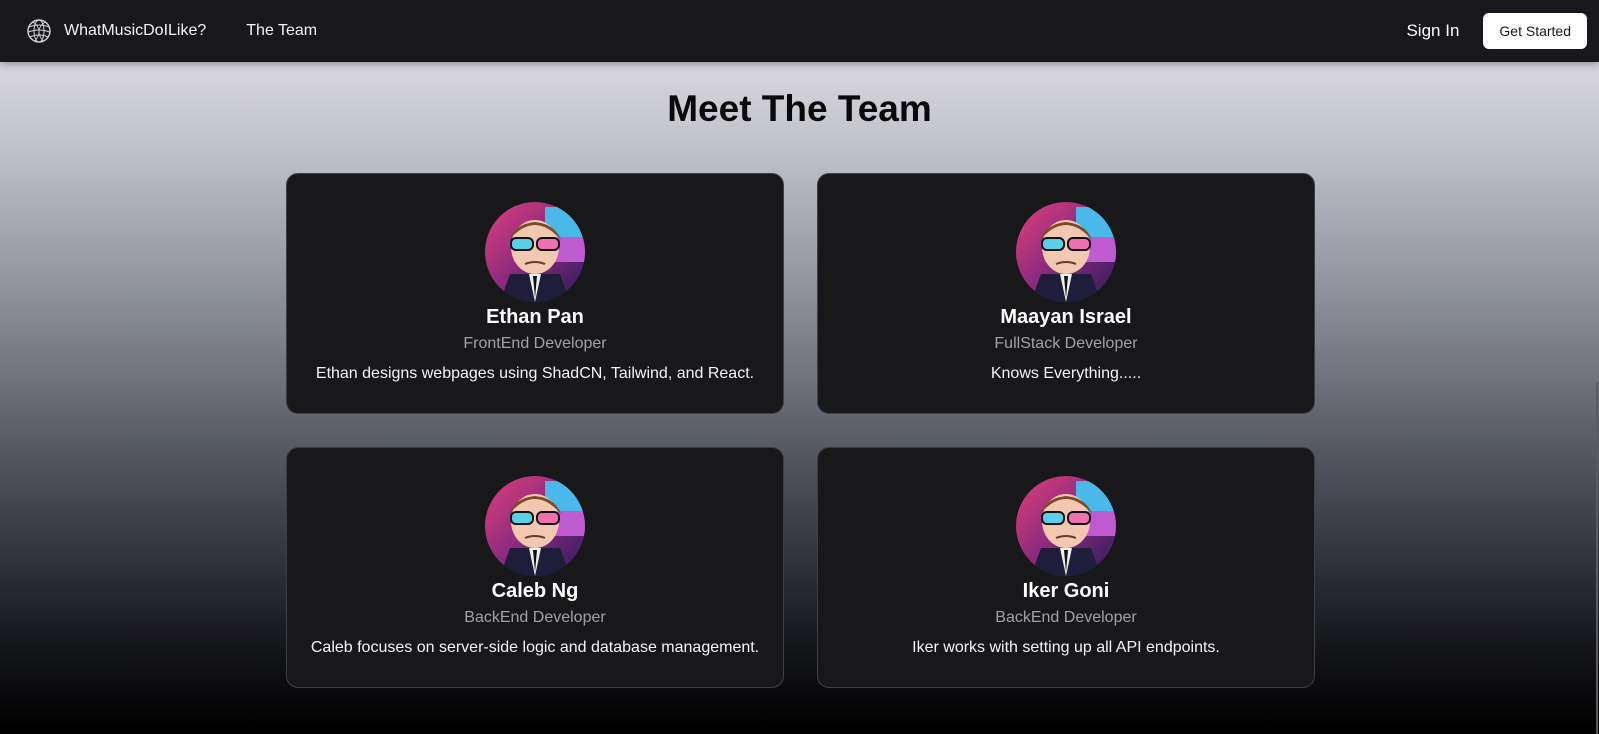 Image resolution: width=1599 pixels, height=734 pixels. I want to click on globe-icon, so click(39, 31).